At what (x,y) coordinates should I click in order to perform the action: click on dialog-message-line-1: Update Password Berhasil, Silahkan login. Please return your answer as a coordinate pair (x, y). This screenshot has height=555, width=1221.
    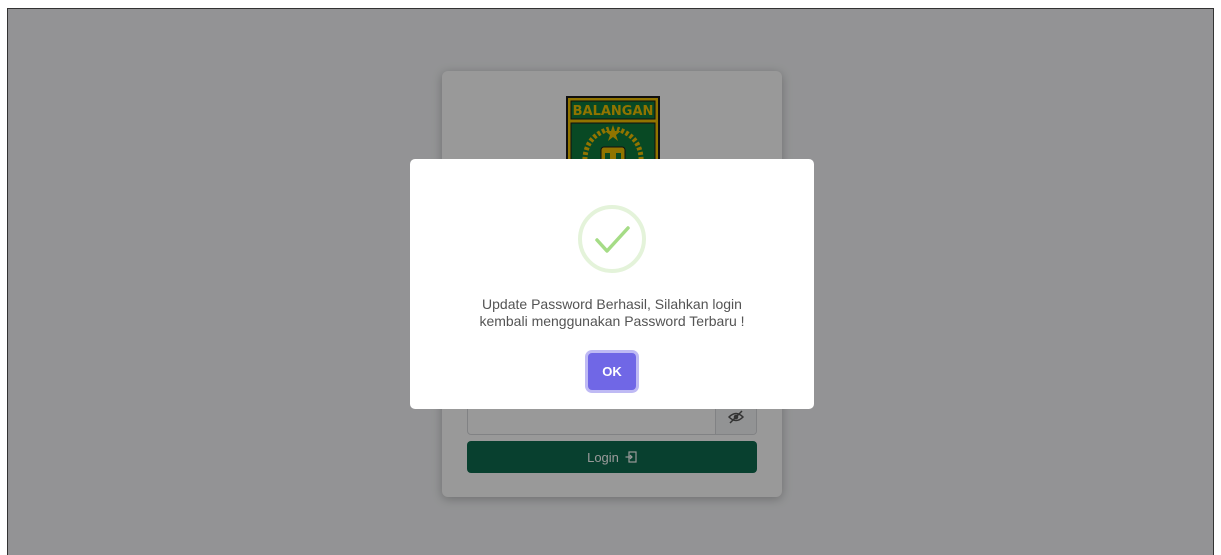
    Looking at the image, I should click on (612, 304).